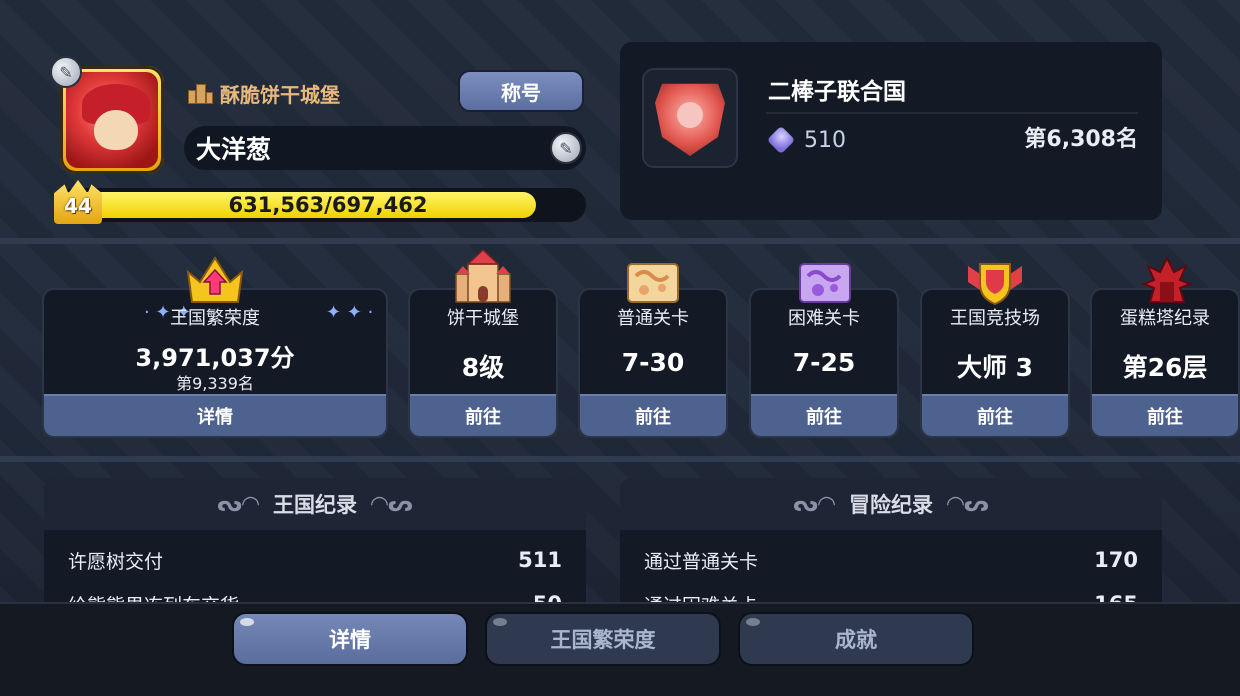 Image resolution: width=1240 pixels, height=696 pixels. I want to click on tab-prosperity: 王国繁荣度, so click(603, 639).